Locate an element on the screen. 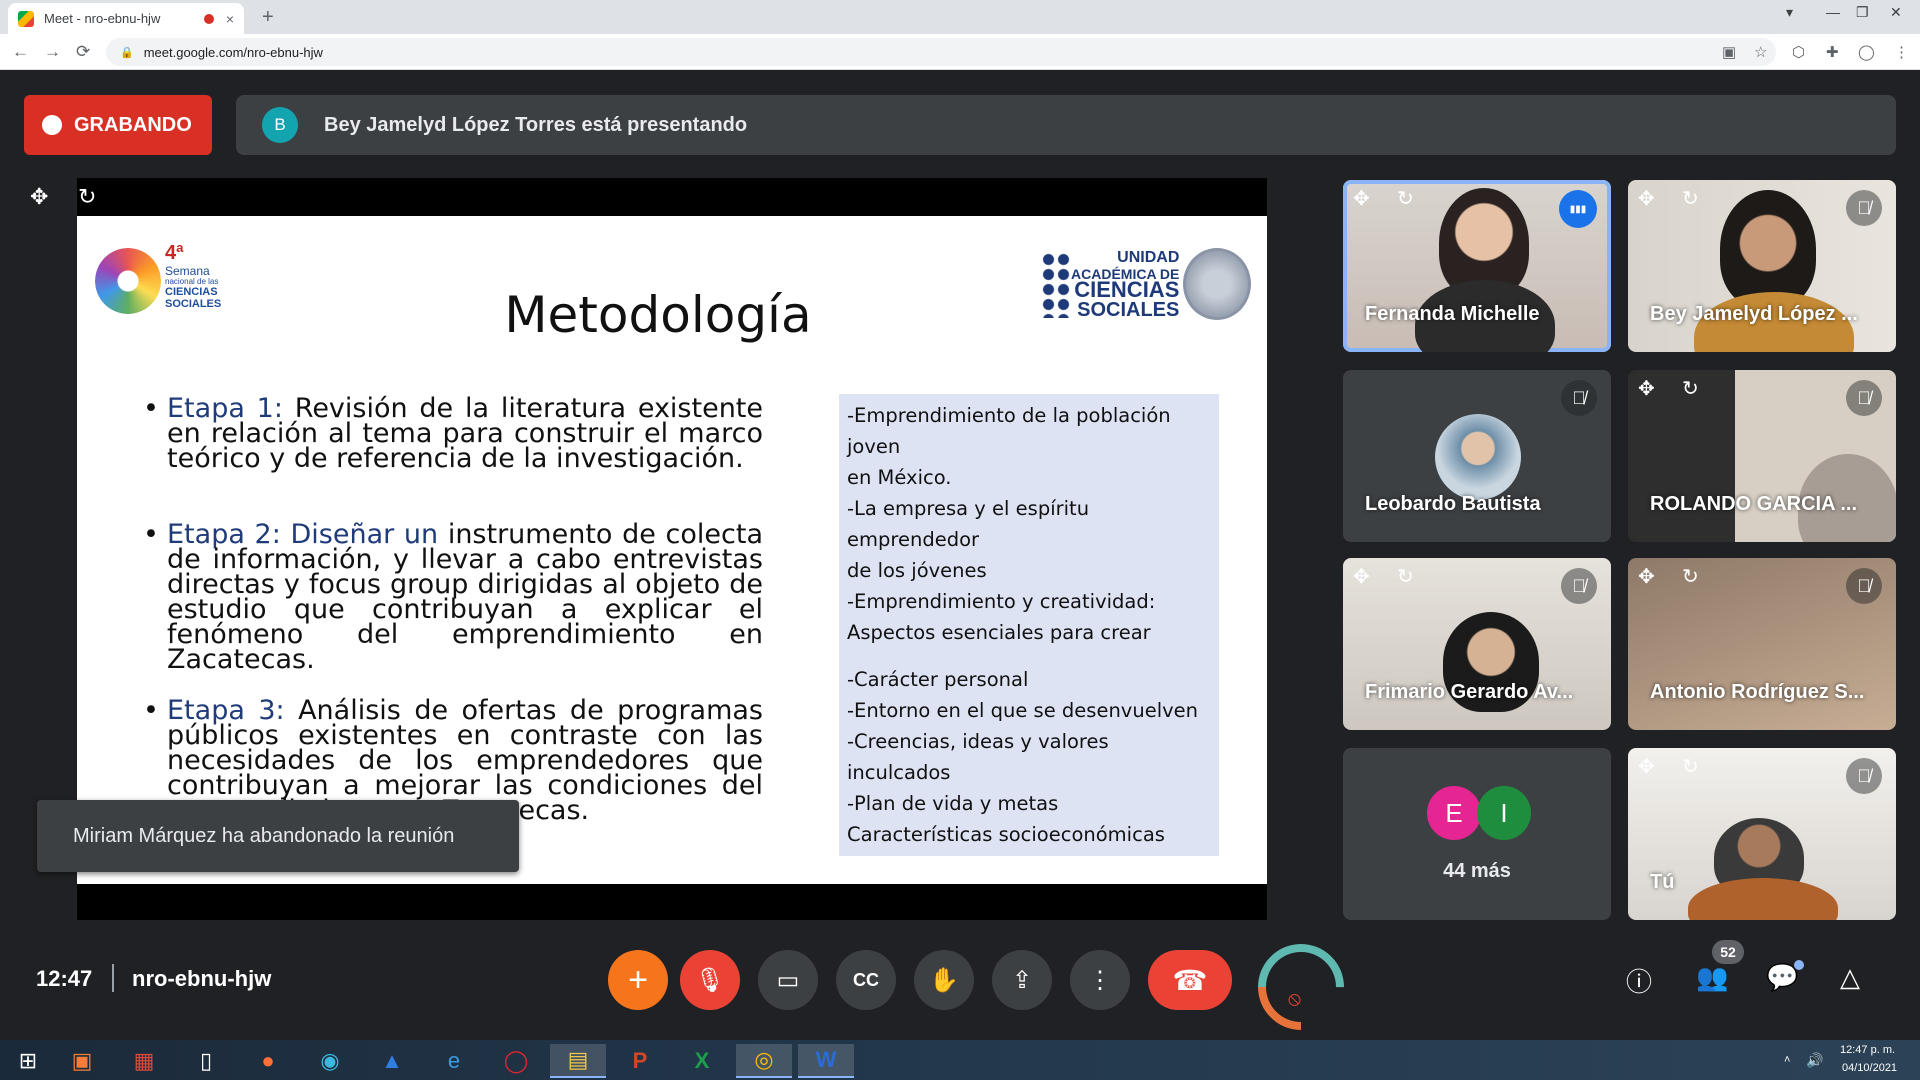  back-button: ← is located at coordinates (20, 52).